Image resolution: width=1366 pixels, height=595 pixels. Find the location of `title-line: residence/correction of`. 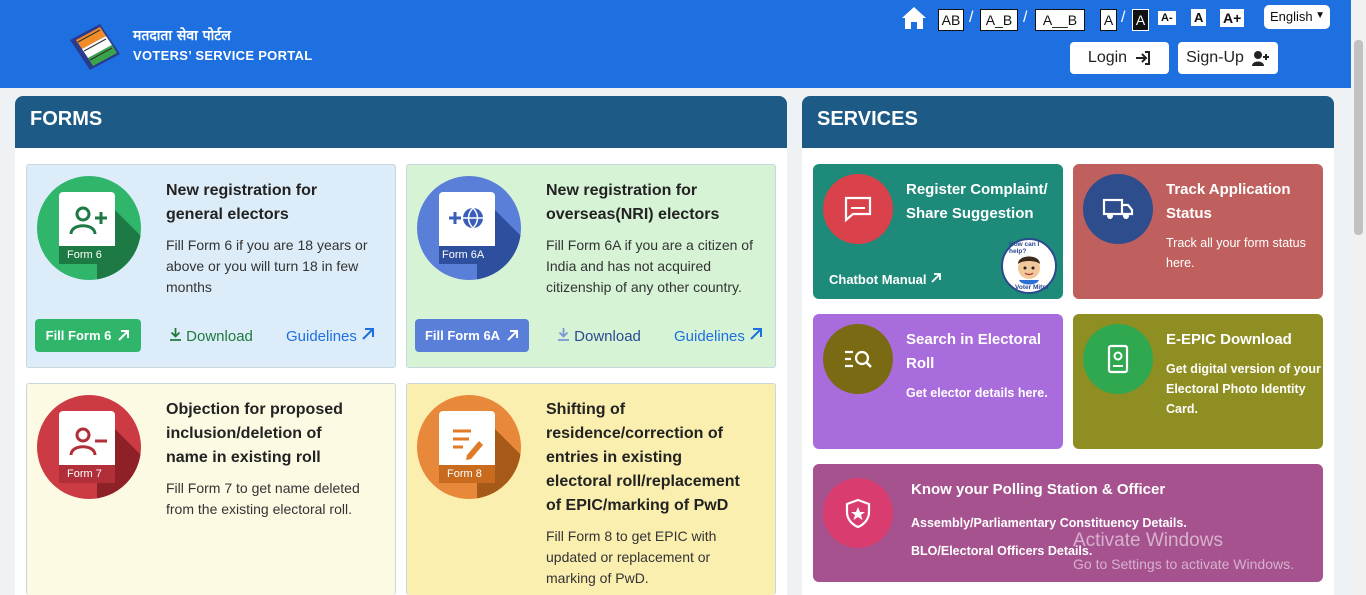

title-line: residence/correction of is located at coordinates (634, 433).